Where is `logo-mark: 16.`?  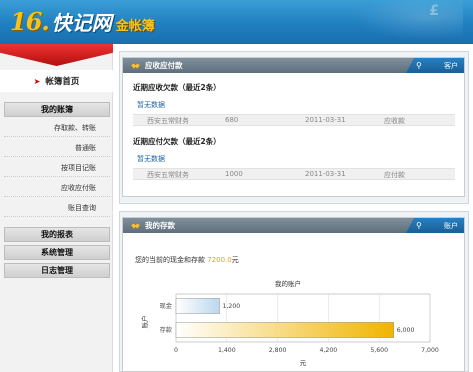 logo-mark: 16. is located at coordinates (30, 21).